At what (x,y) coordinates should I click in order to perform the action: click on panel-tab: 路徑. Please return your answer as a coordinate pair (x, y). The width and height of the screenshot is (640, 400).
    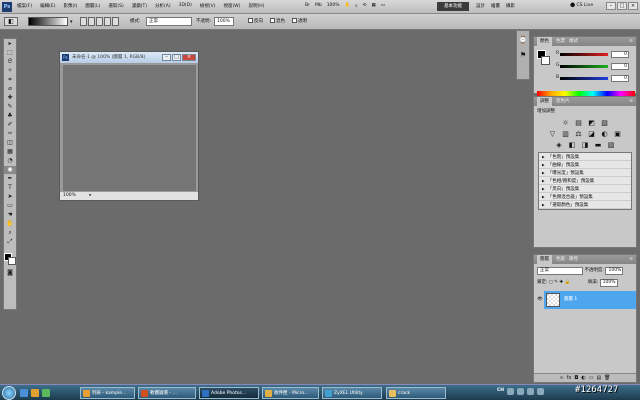
    Looking at the image, I should click on (573, 259).